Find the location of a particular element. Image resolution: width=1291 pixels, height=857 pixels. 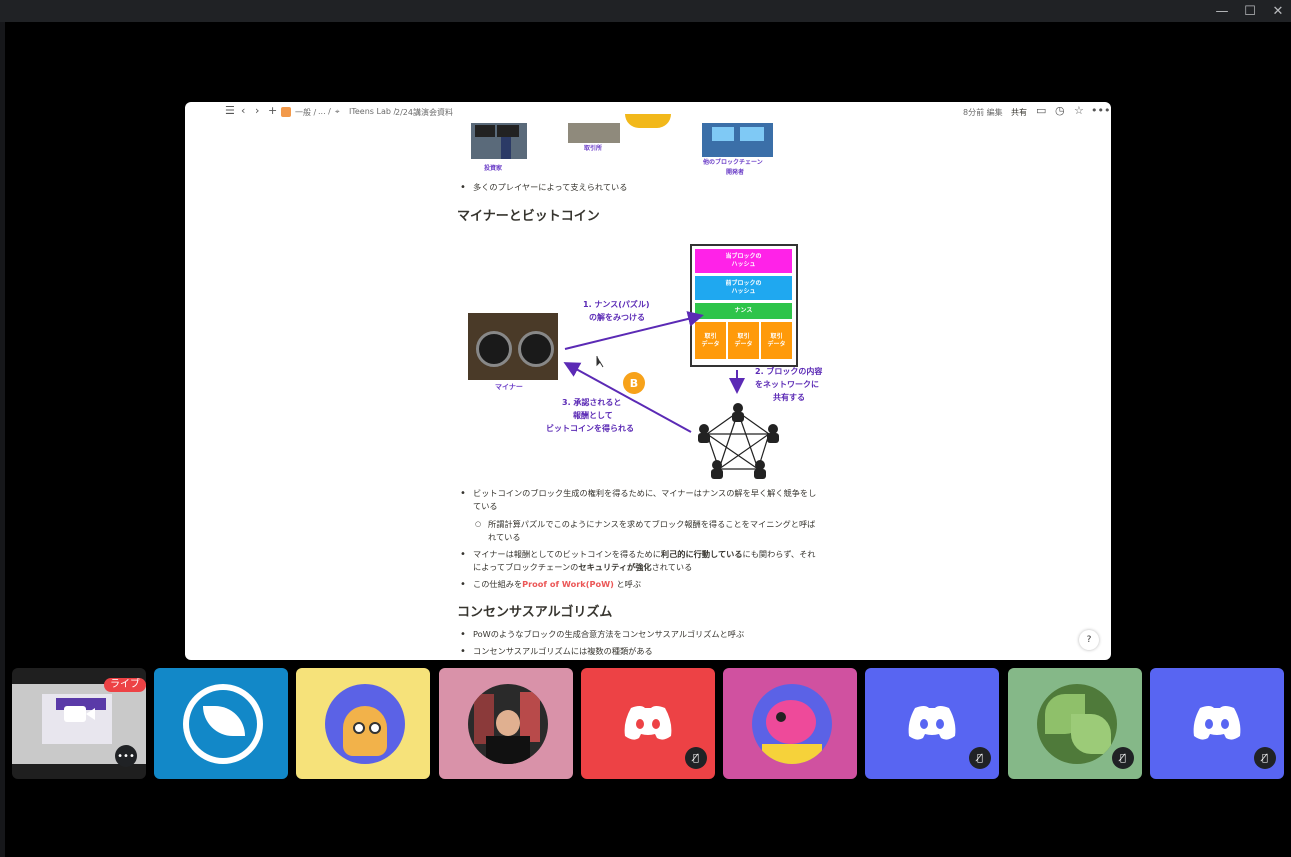

bullet-2-b3: されている is located at coordinates (672, 567).